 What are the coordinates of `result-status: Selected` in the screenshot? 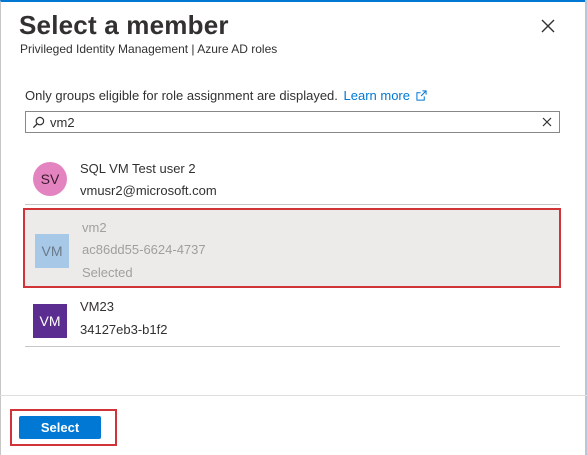 It's located at (107, 272).